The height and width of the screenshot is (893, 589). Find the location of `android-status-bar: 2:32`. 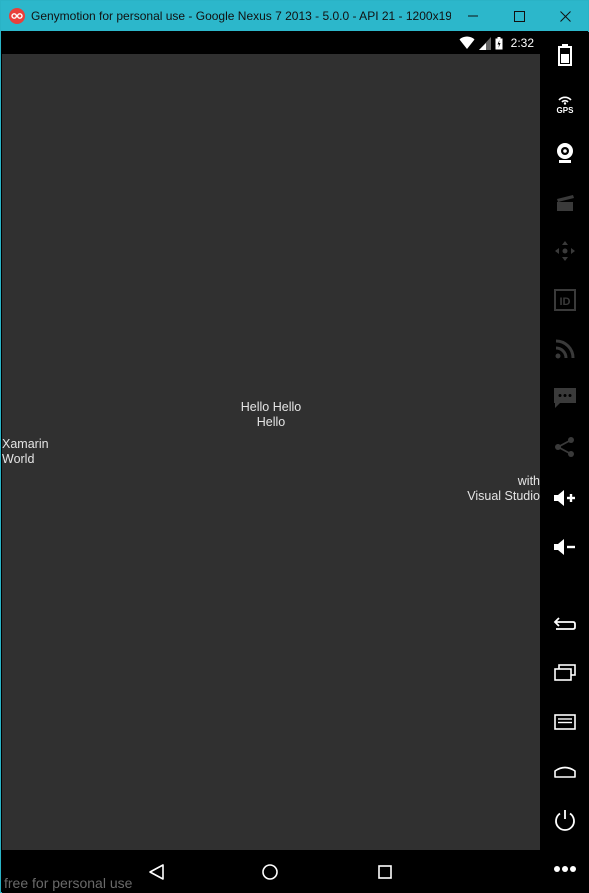

android-status-bar: 2:32 is located at coordinates (271, 43).